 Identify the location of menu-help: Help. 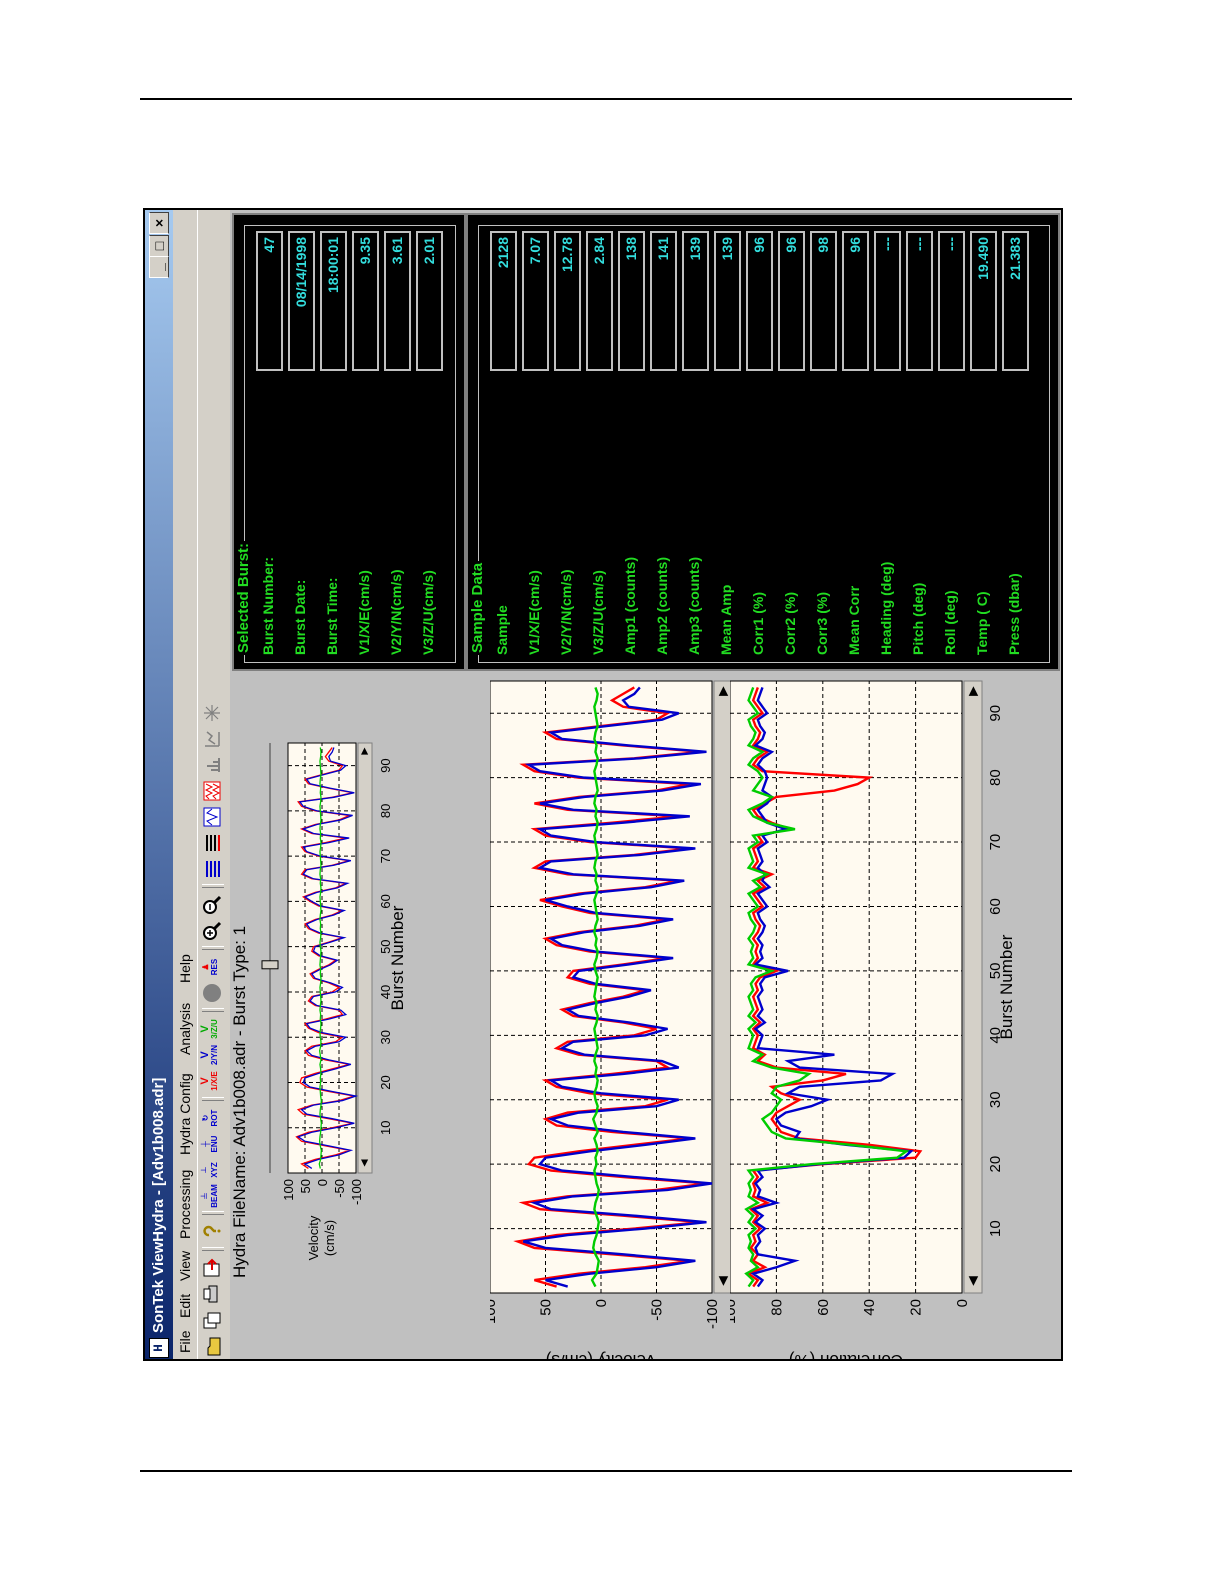
(185, 968).